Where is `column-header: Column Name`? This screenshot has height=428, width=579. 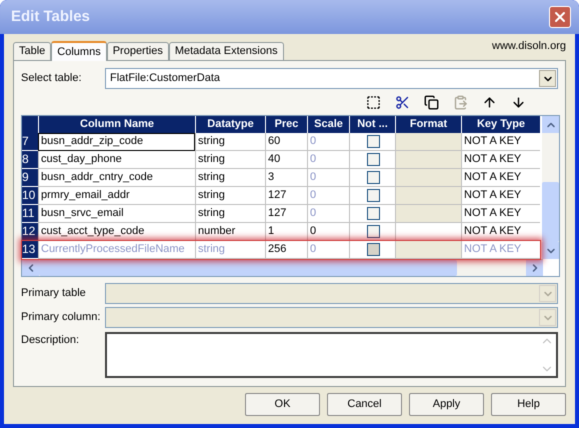
column-header: Column Name is located at coordinates (116, 124).